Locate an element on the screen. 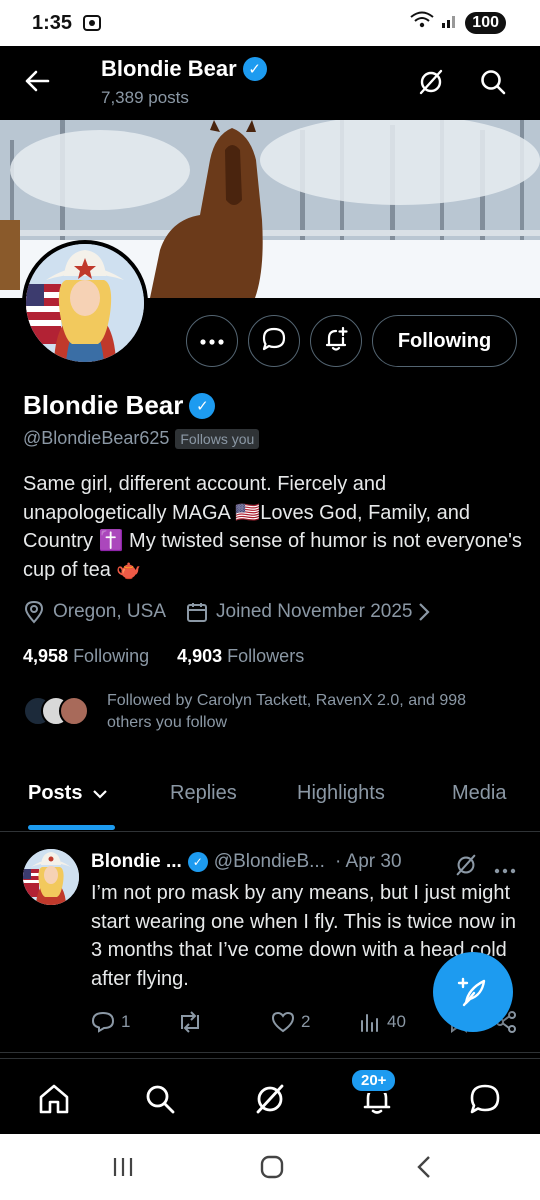  heart-icon is located at coordinates (283, 1022).